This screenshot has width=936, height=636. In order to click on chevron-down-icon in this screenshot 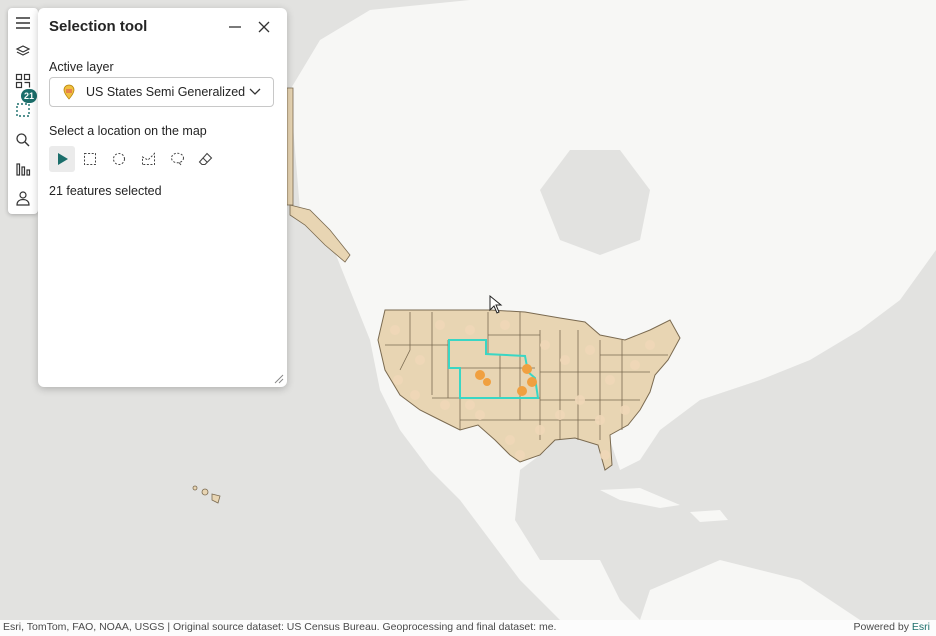, I will do `click(255, 91)`.